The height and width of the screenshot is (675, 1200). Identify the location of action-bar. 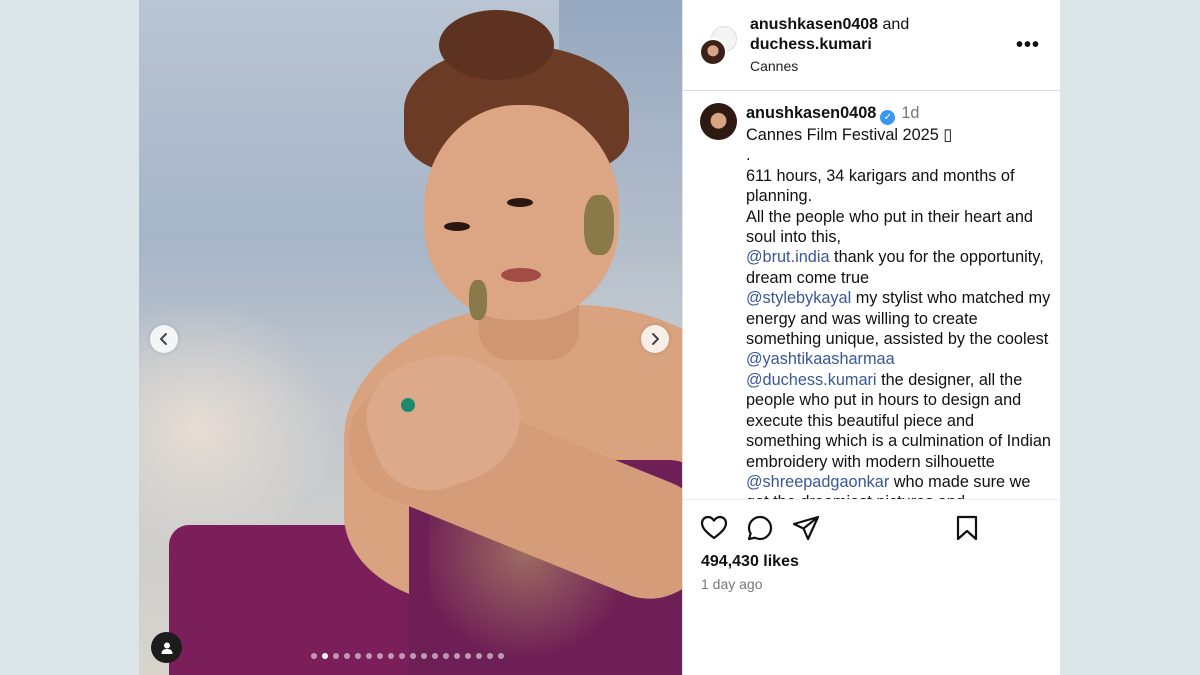
(850, 530).